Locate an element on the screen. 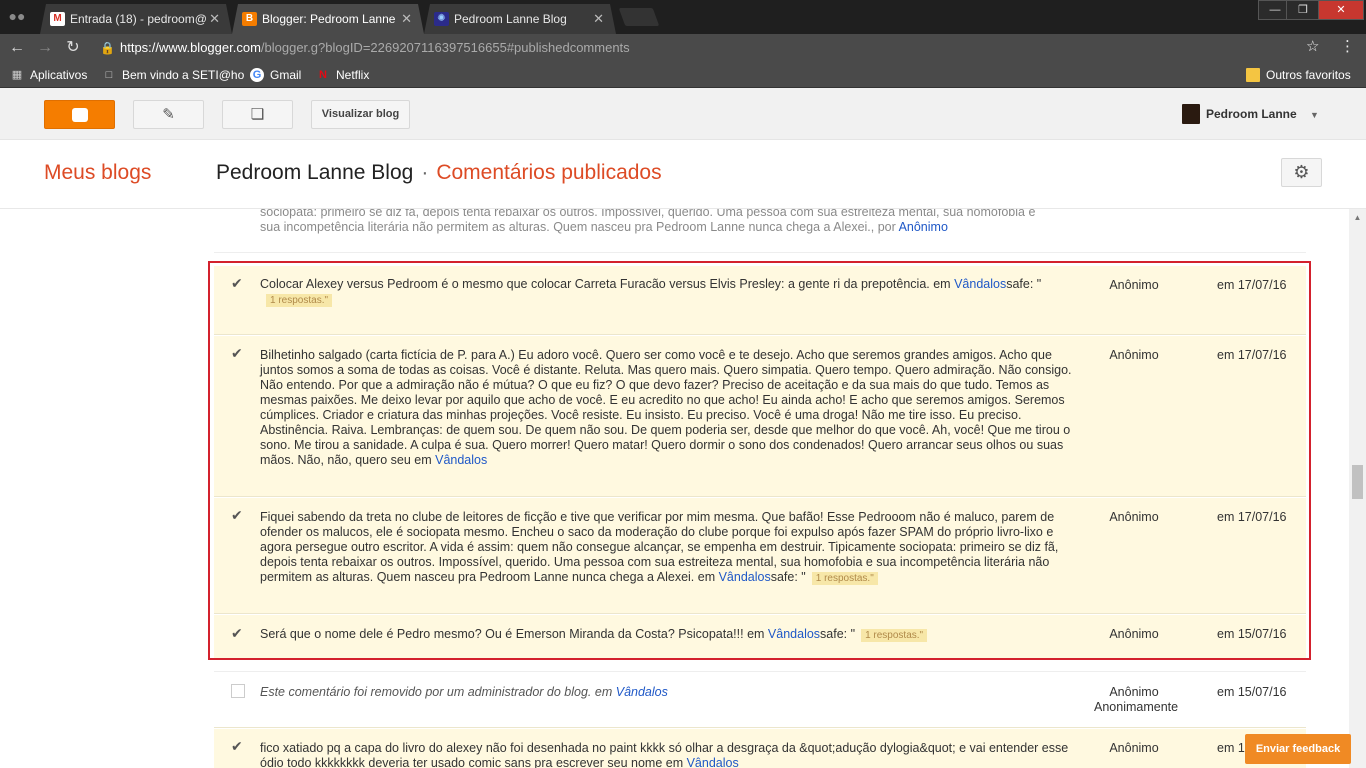  menu-kebab-icon: ⋮ is located at coordinates (1347, 46).